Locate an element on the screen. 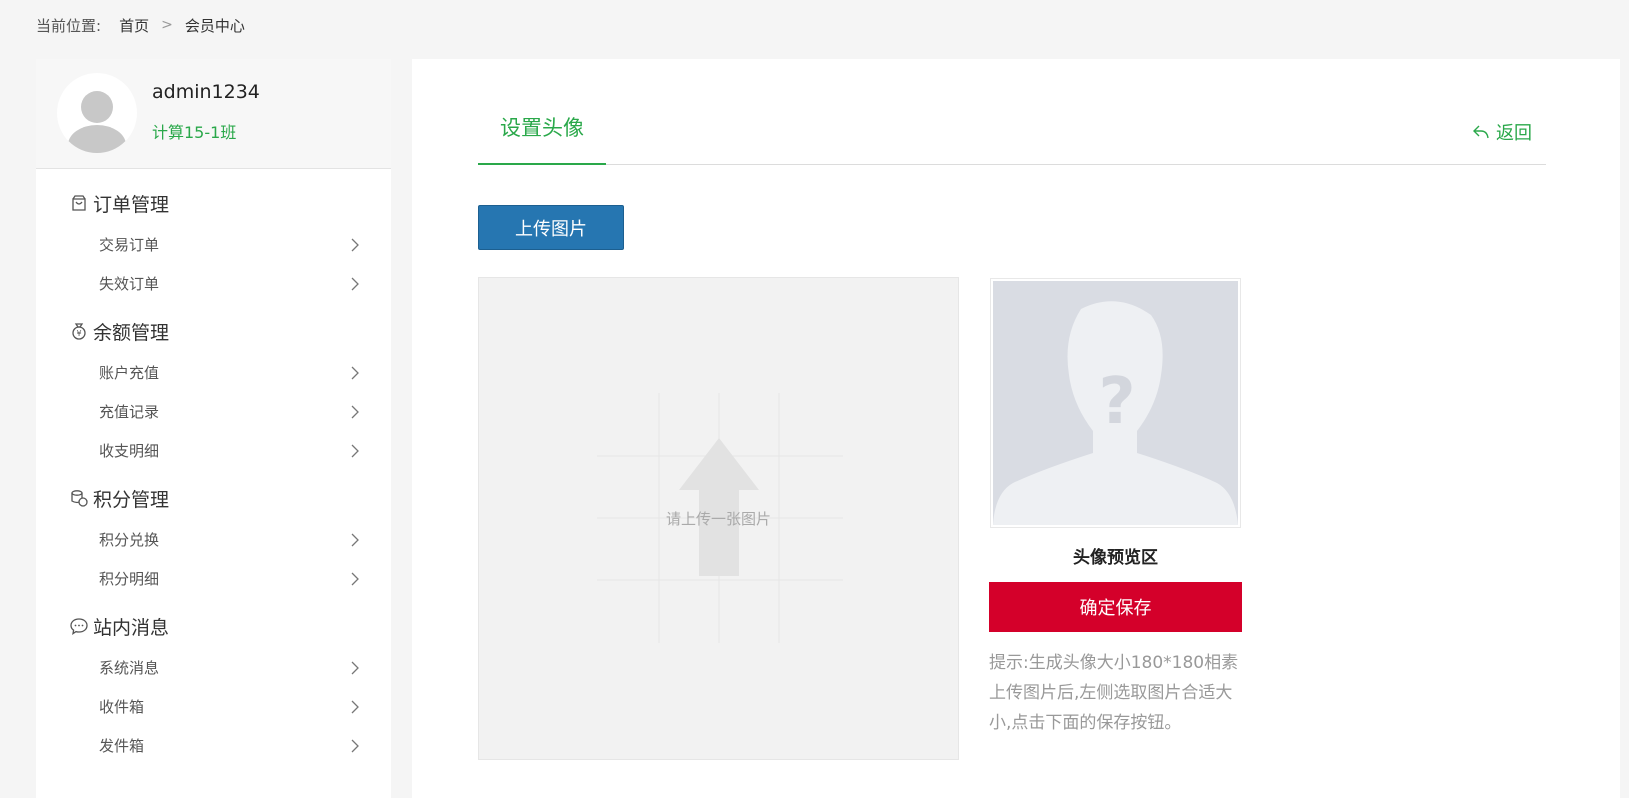 This screenshot has width=1629, height=798. breadcrumb-current: 会员中心 is located at coordinates (214, 25).